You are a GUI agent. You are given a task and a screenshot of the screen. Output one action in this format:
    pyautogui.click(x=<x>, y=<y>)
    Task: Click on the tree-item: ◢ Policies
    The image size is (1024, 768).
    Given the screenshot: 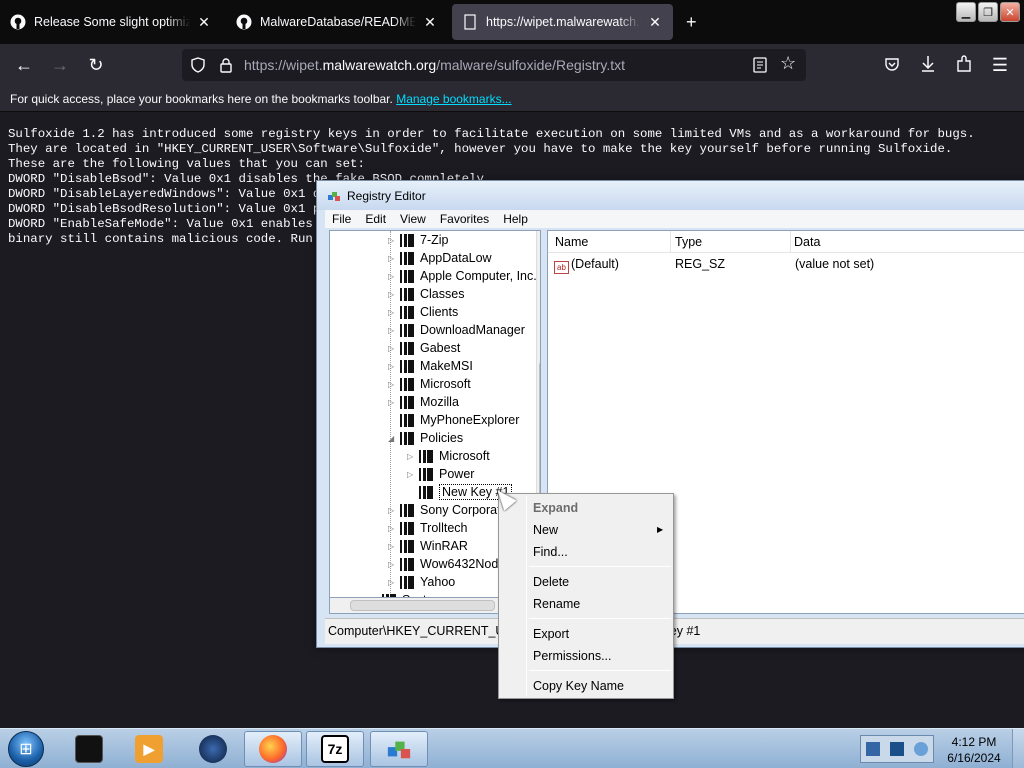 What is the action you would take?
    pyautogui.click(x=425, y=438)
    